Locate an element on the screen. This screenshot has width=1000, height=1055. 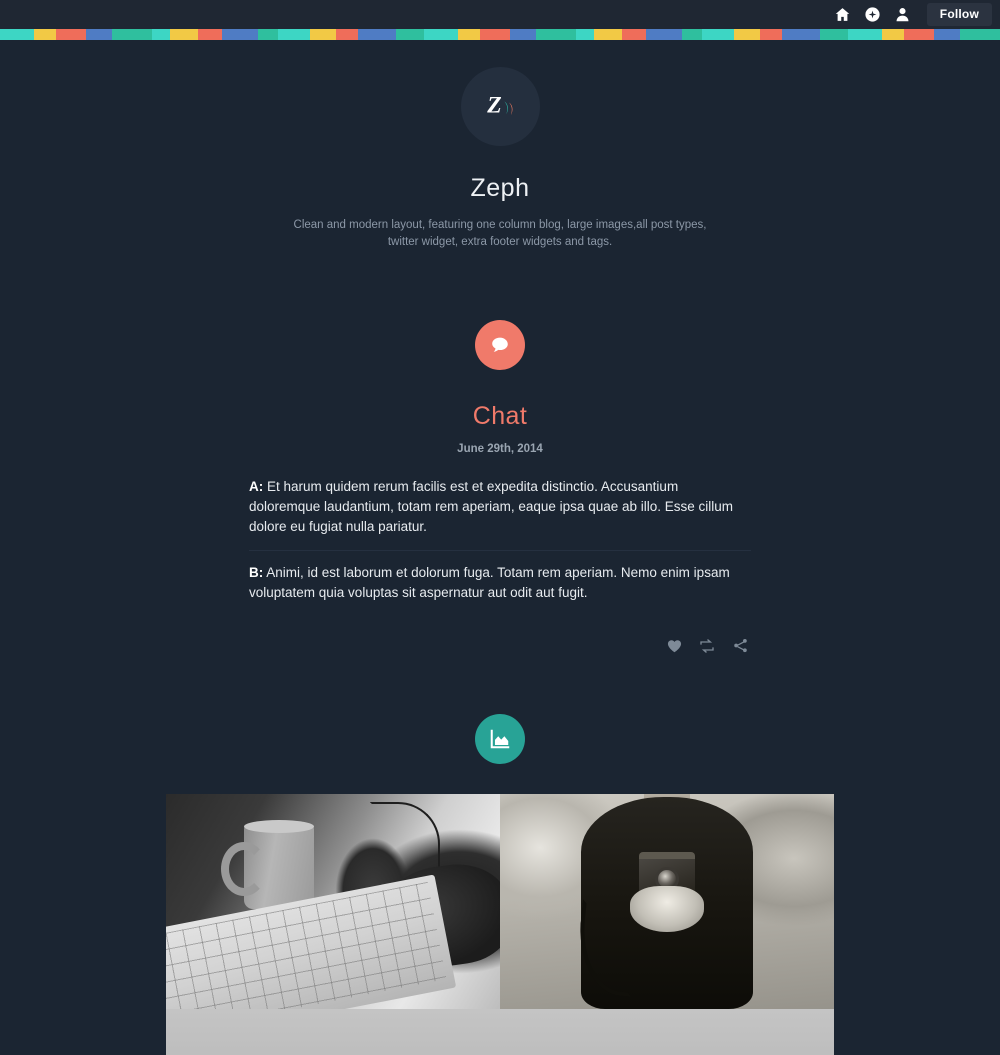
tumblr-top-bar: Follow is located at coordinates (500, 14).